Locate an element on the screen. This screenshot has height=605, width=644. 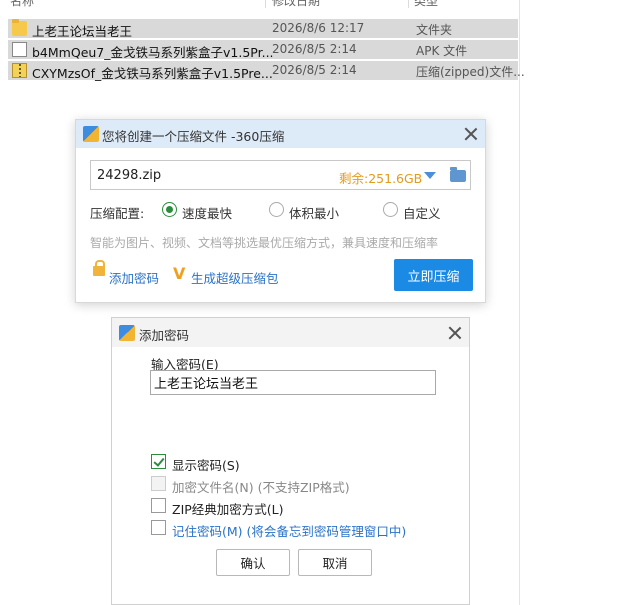
zip-classic-encryption-checkbox is located at coordinates (158, 505).